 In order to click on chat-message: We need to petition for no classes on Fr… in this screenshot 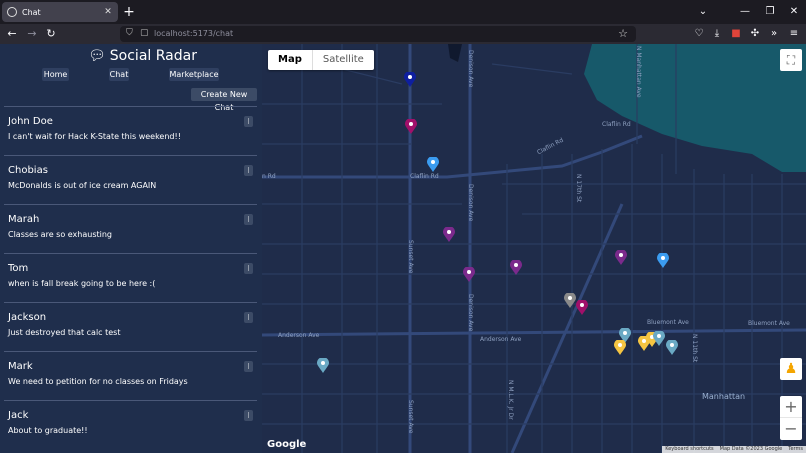, I will do `click(98, 381)`.